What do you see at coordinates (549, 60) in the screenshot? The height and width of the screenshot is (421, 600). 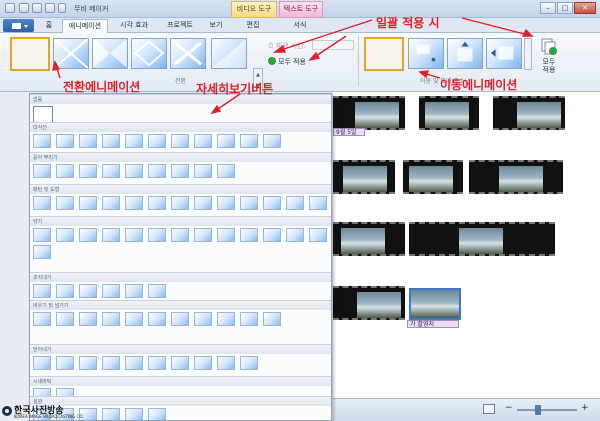 I see `apply-all-pan-button: 모두 적용` at bounding box center [549, 60].